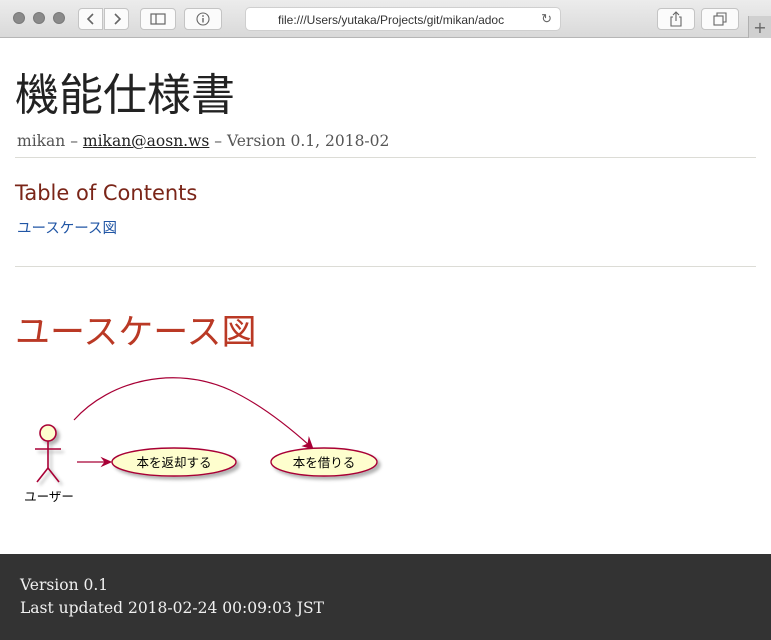  What do you see at coordinates (146, 141) in the screenshot?
I see `author-email-link: mikan@aosn.ws` at bounding box center [146, 141].